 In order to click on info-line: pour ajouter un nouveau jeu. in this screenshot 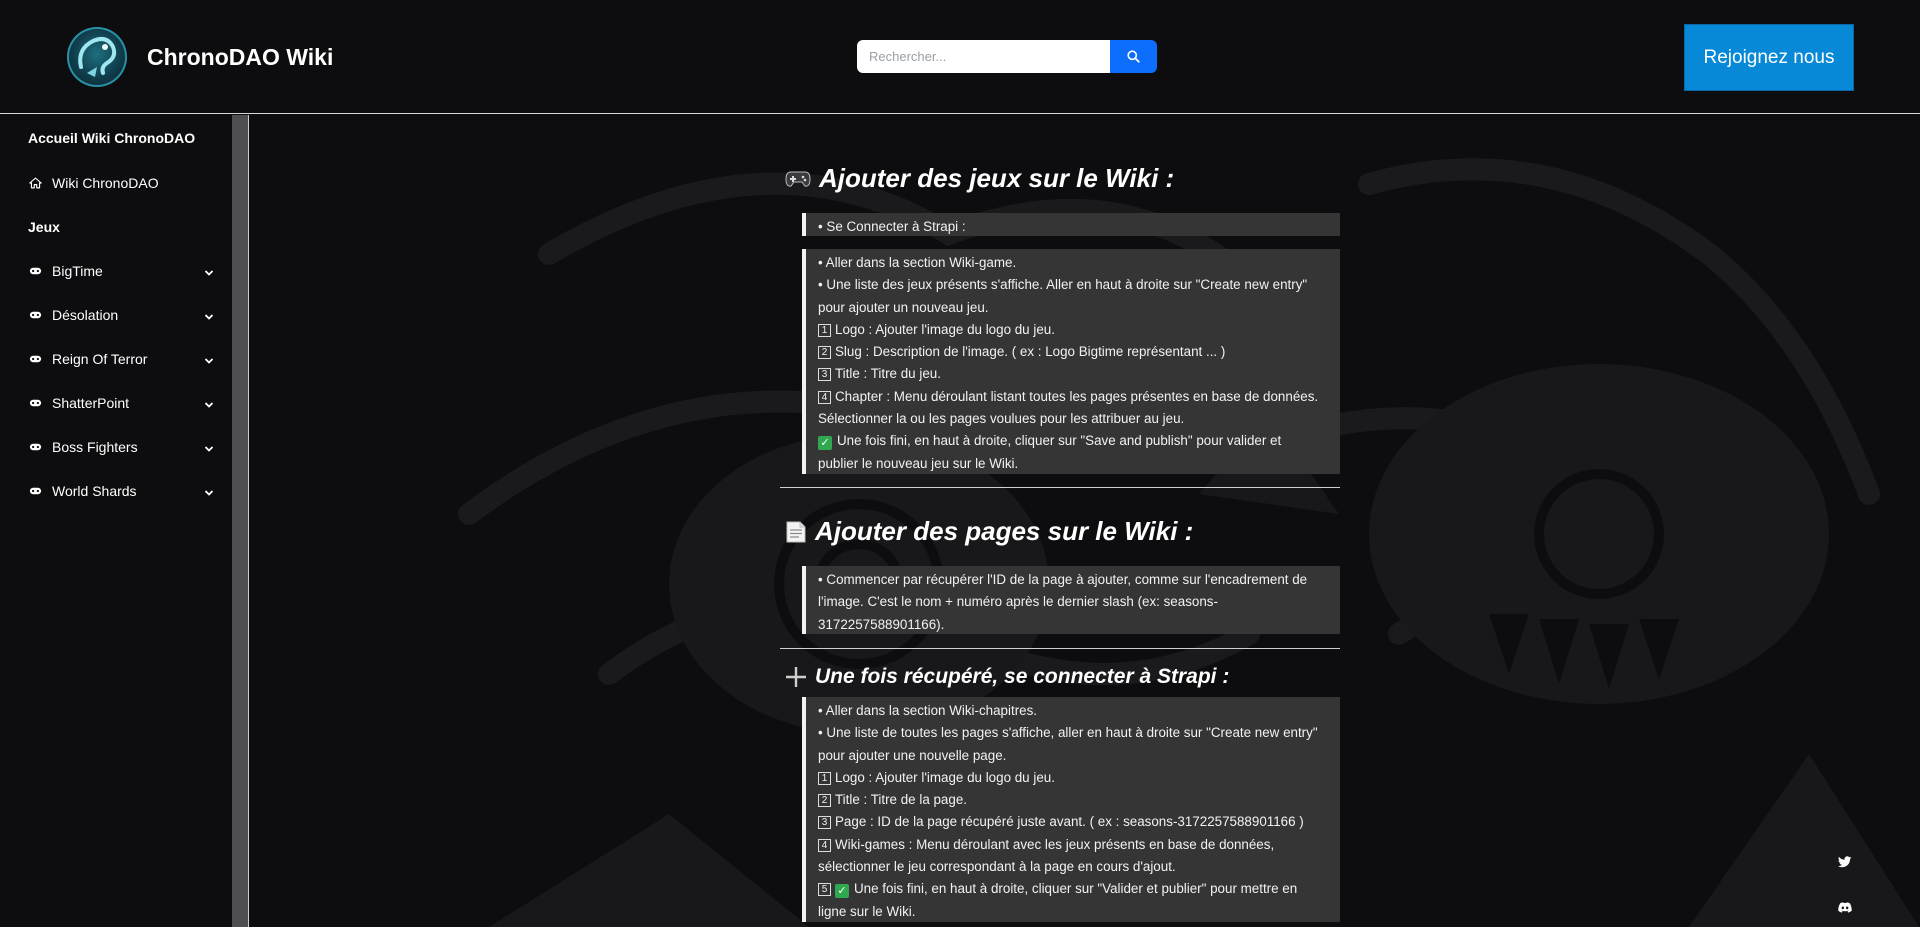, I will do `click(903, 307)`.